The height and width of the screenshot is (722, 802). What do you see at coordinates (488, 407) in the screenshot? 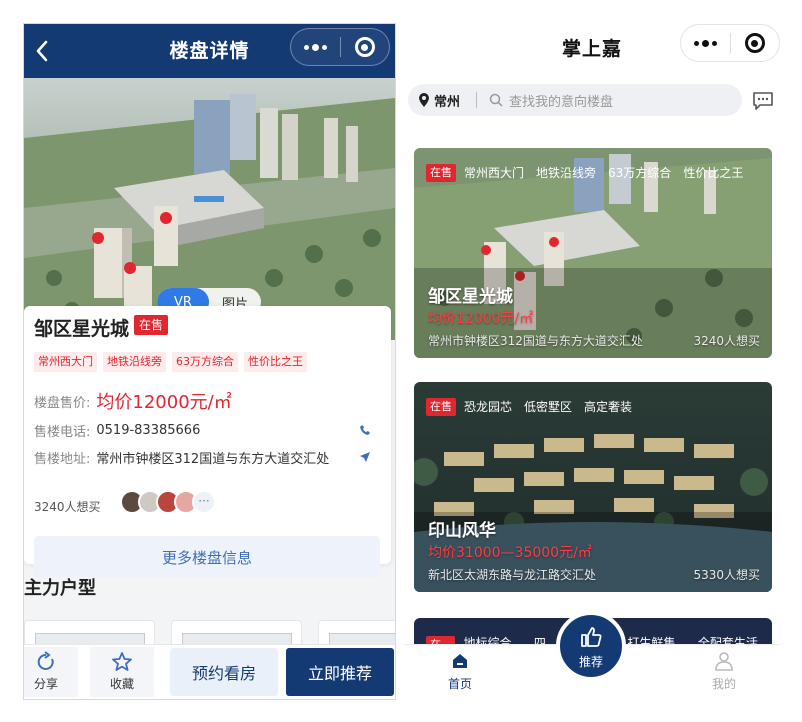
I see `feature-tag: 恐龙园芯` at bounding box center [488, 407].